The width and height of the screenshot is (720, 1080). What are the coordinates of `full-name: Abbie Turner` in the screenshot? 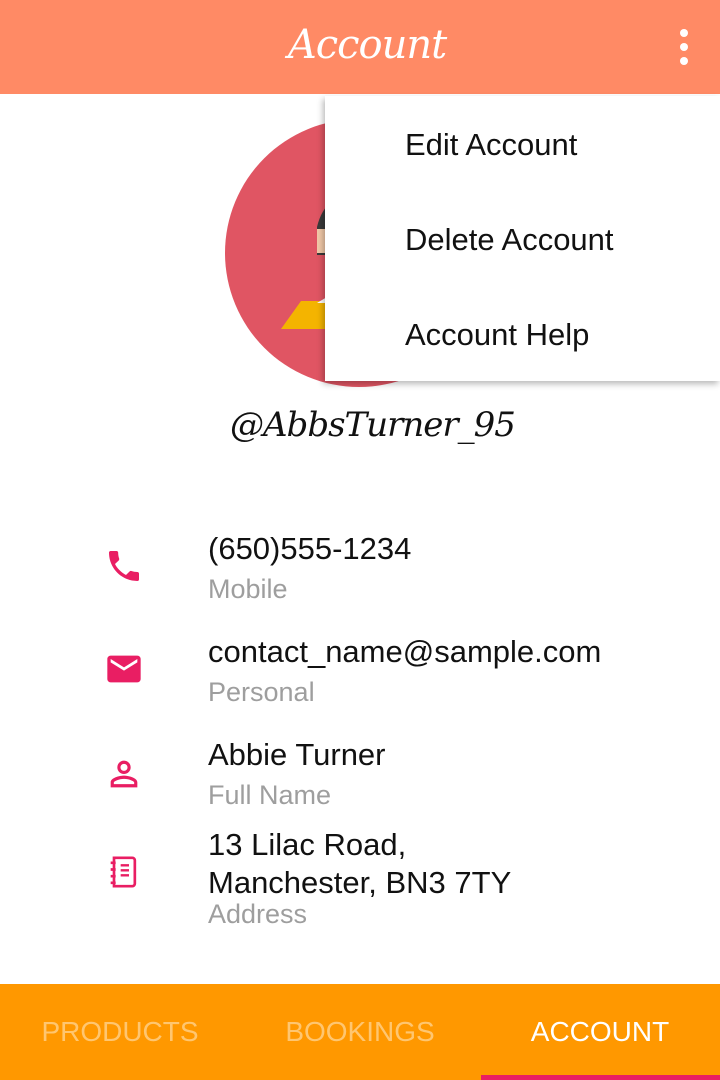 It's located at (297, 754).